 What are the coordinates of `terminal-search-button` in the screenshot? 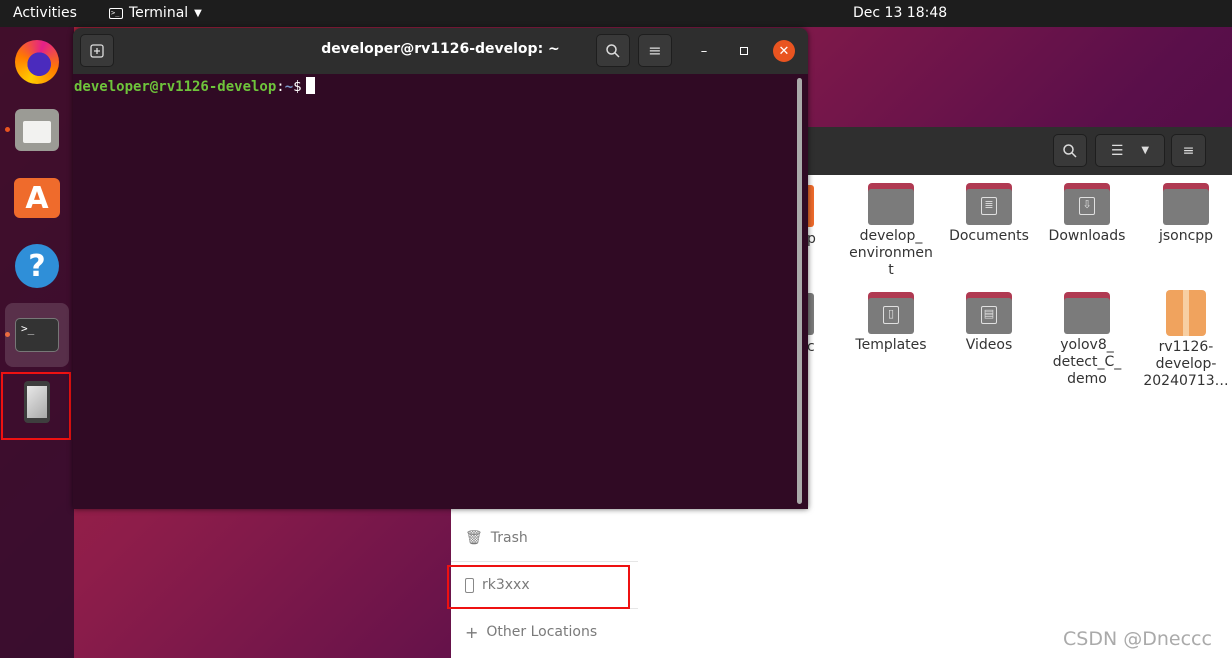 It's located at (613, 50).